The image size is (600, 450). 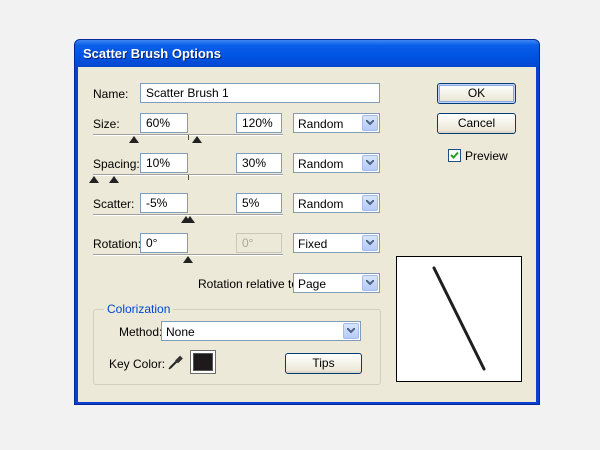 What do you see at coordinates (164, 163) in the screenshot?
I see `spacing-min-input: 10%` at bounding box center [164, 163].